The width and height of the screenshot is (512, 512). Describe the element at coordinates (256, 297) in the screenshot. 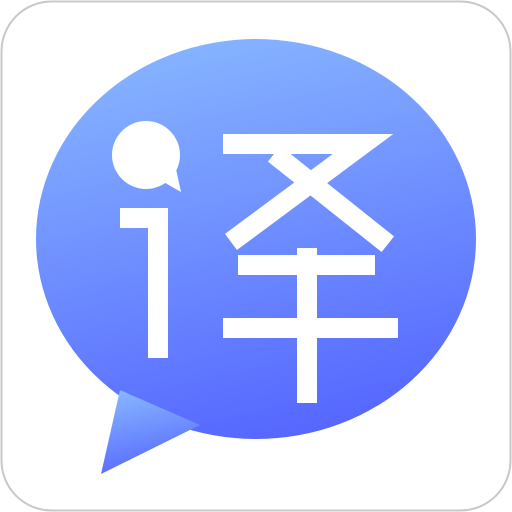

I see `app-glyph-label: 译` at that location.